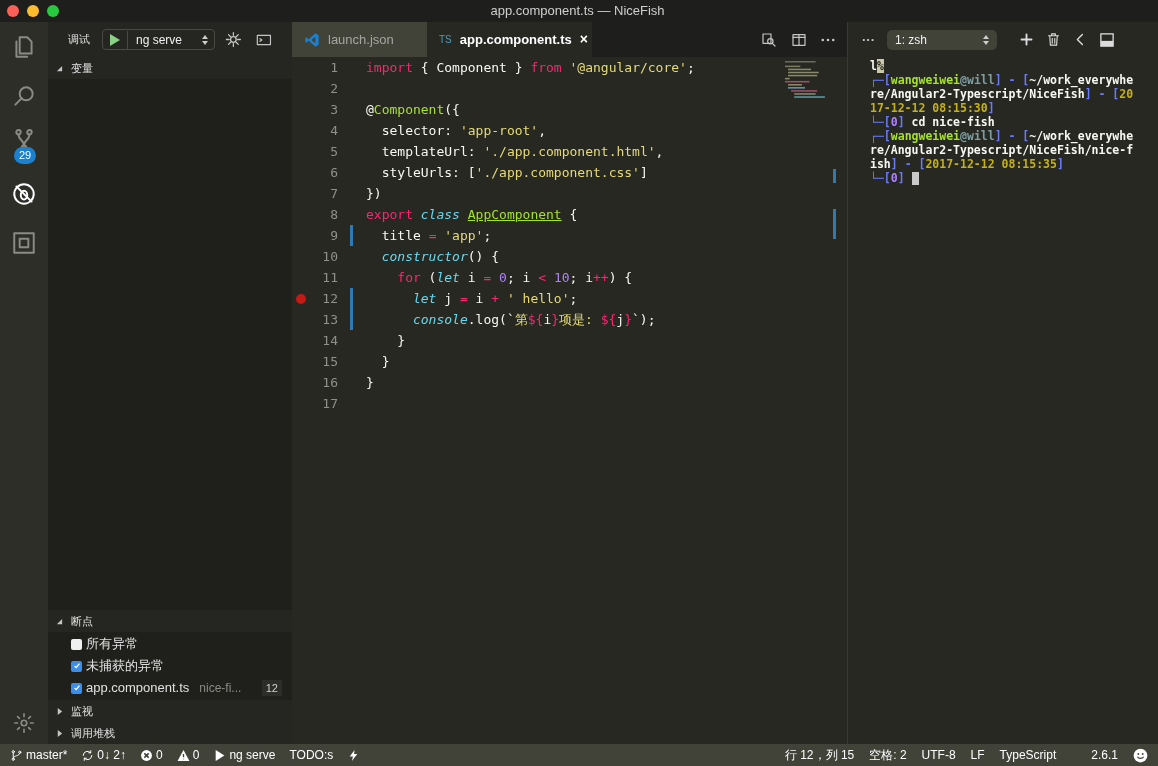 The width and height of the screenshot is (1158, 766). Describe the element at coordinates (205, 39) in the screenshot. I see `dropdown-arrows-icon` at that location.